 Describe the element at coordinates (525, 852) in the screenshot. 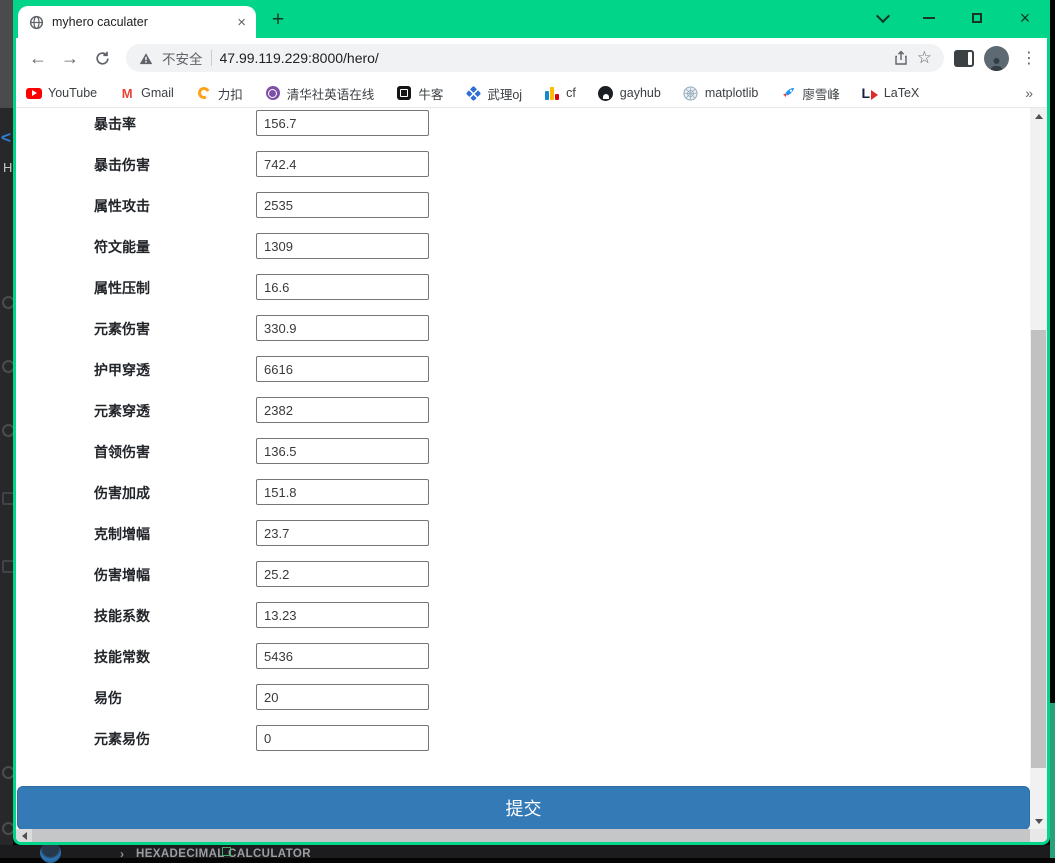

I see `background-panel: › HEXADECIMAL CALCULATOR` at that location.